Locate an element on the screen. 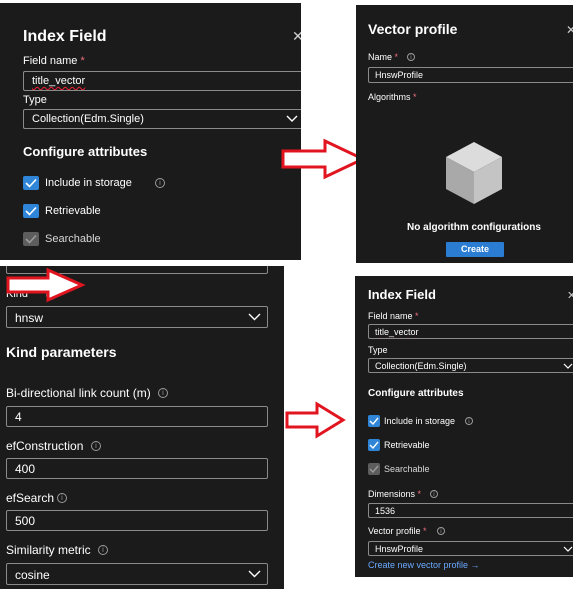 Image resolution: width=573 pixels, height=589 pixels. vector-profile-value: HnswProfile is located at coordinates (399, 549).